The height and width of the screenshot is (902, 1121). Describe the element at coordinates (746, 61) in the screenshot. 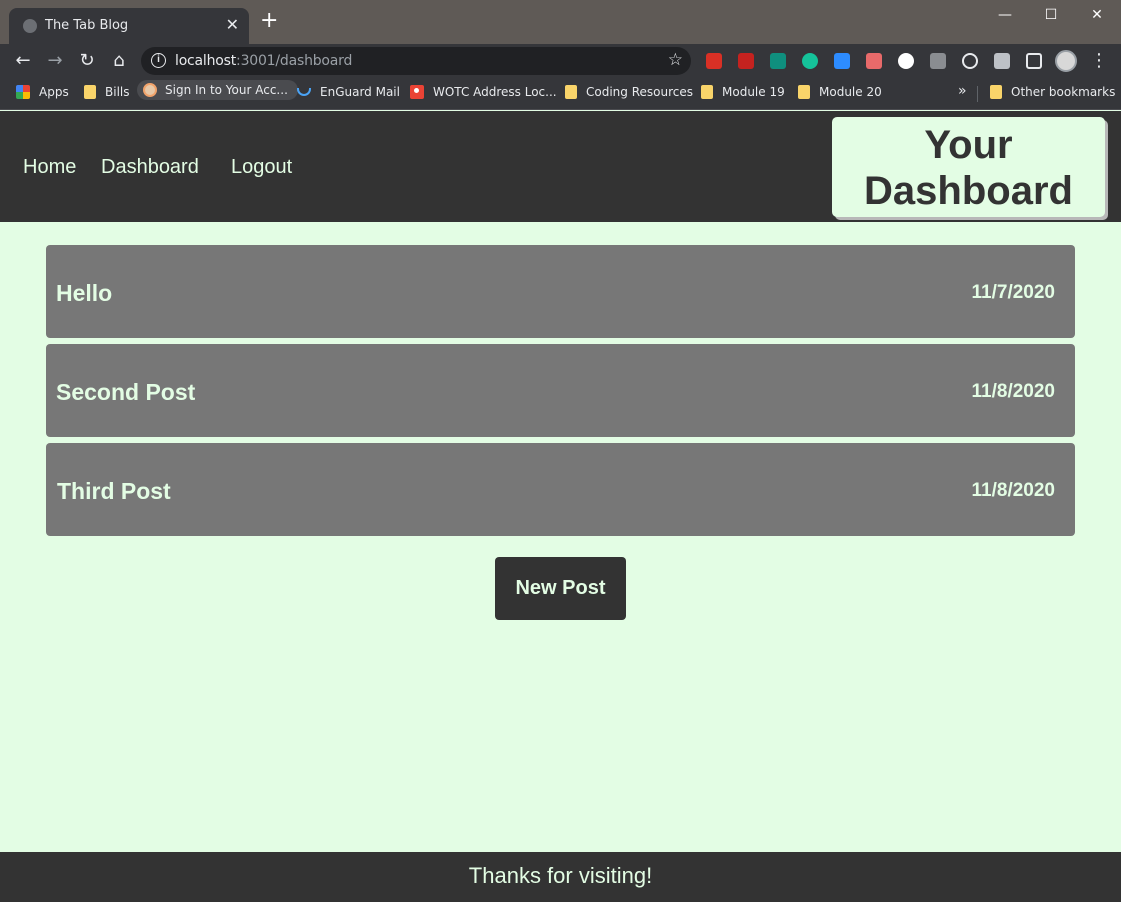

I see `extension-media-icon` at that location.